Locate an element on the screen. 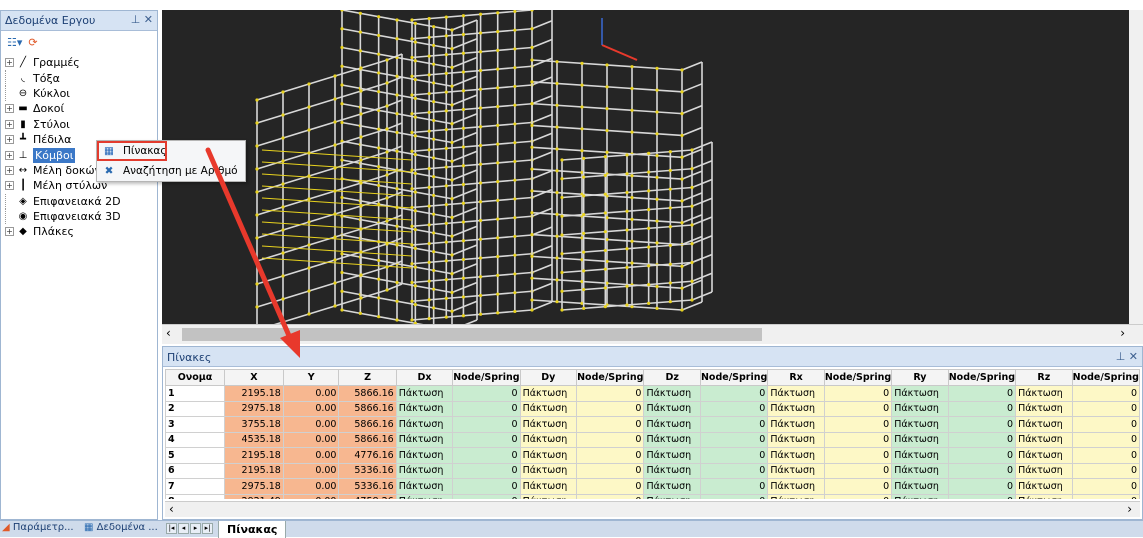 The height and width of the screenshot is (538, 1143). pin-close-icons: ⊥ ✕ is located at coordinates (142, 19).